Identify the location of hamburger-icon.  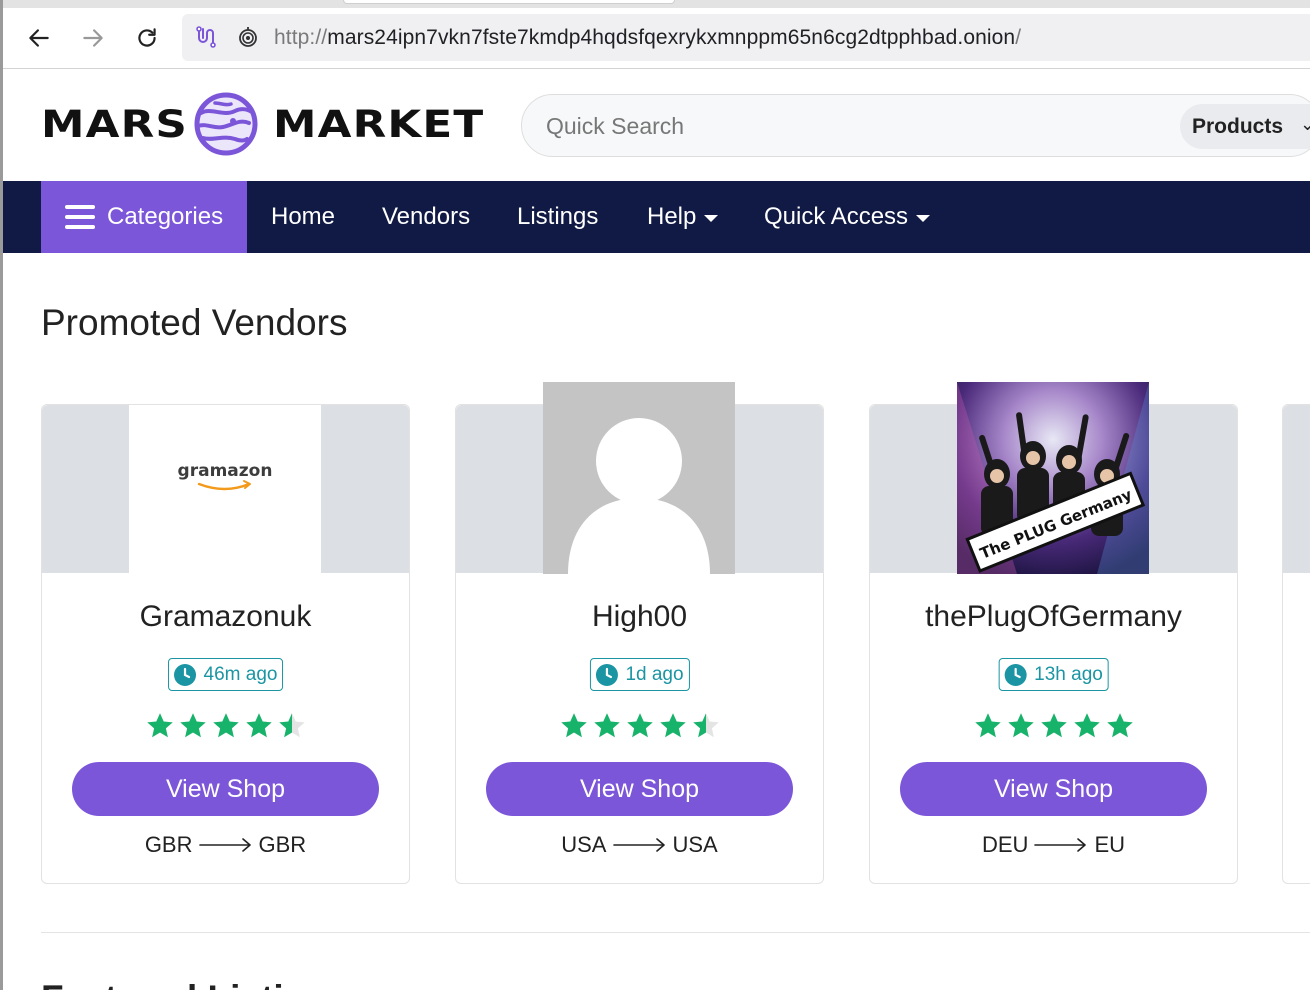
(80, 217).